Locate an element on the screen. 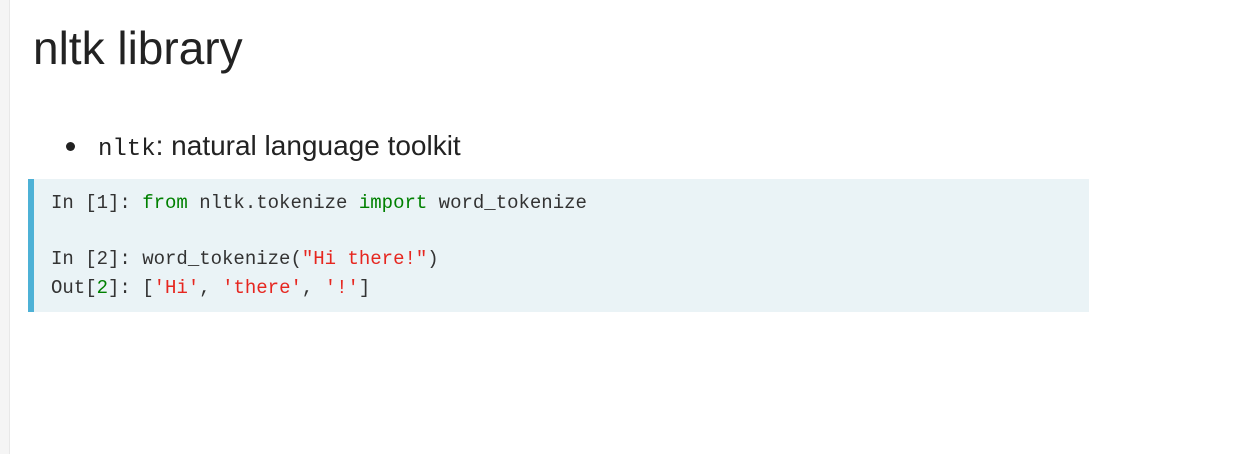  output-prompt-suffix: ]: is located at coordinates (125, 288).